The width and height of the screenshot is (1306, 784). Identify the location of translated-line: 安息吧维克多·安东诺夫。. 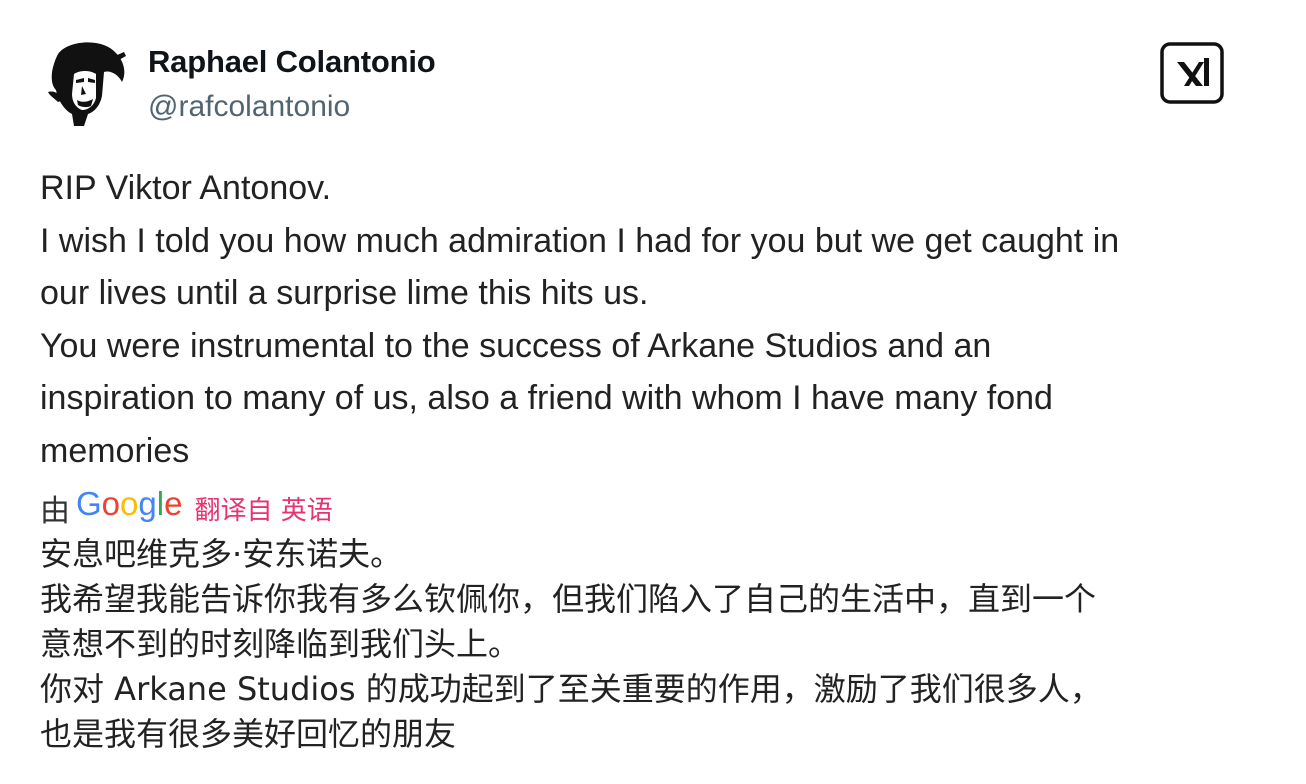
(221, 554).